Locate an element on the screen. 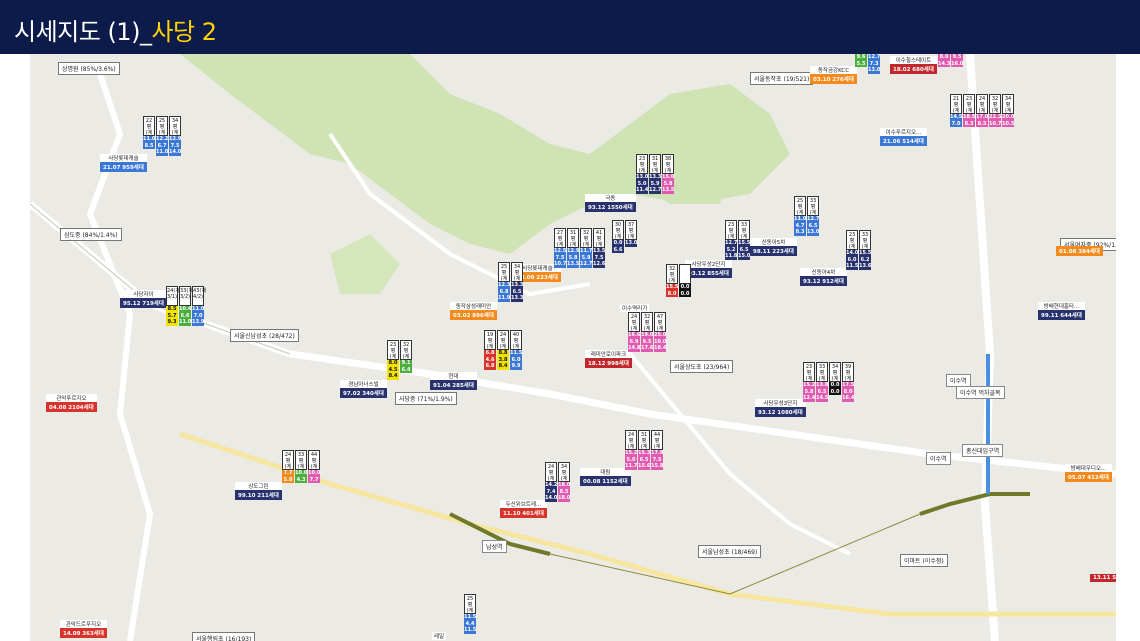 Image resolution: width=1140 pixels, height=641 pixels. price-cell: 0.0 is located at coordinates (835, 391).